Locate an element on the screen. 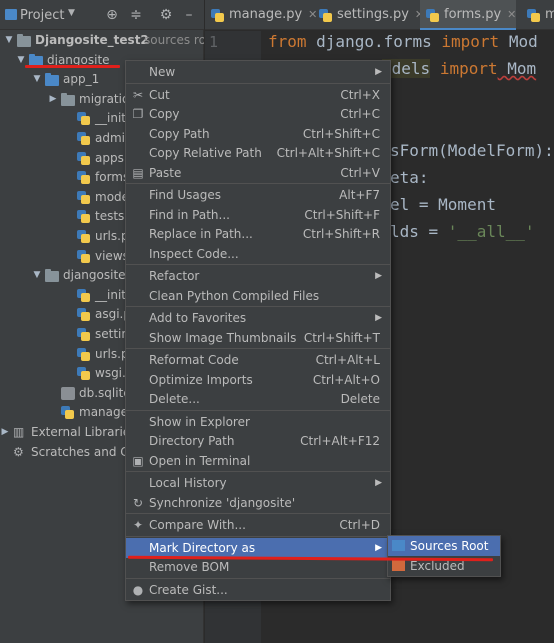 The width and height of the screenshot is (554, 643). gear-icon: ⚙ is located at coordinates (166, 15).